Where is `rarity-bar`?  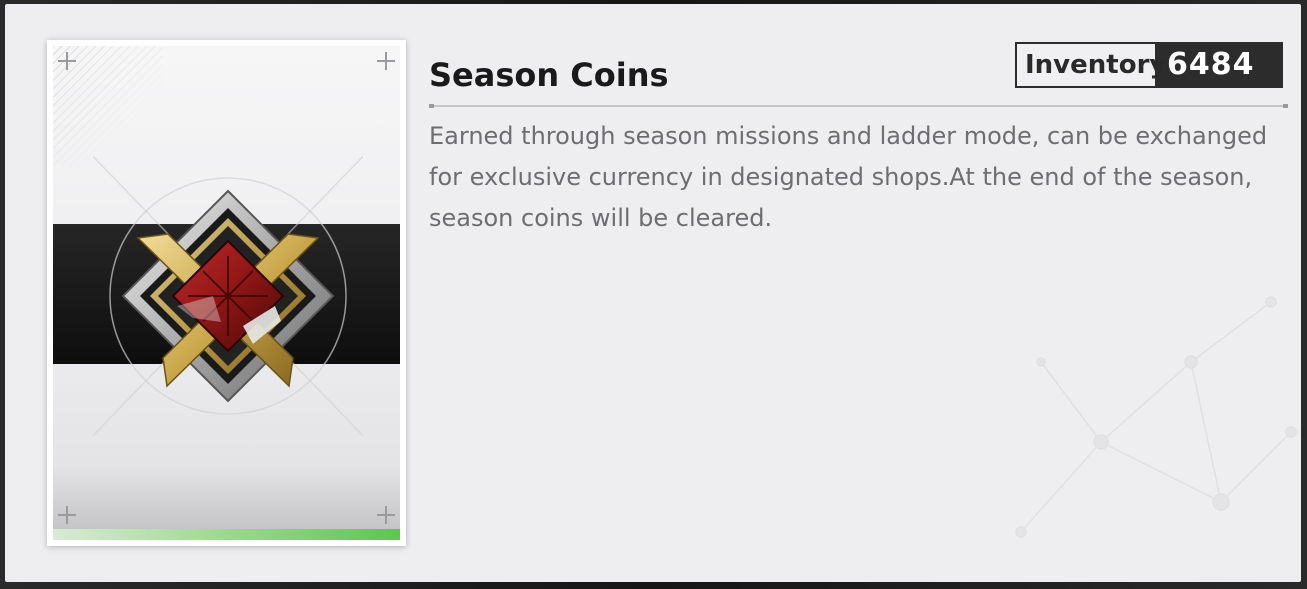 rarity-bar is located at coordinates (226, 534).